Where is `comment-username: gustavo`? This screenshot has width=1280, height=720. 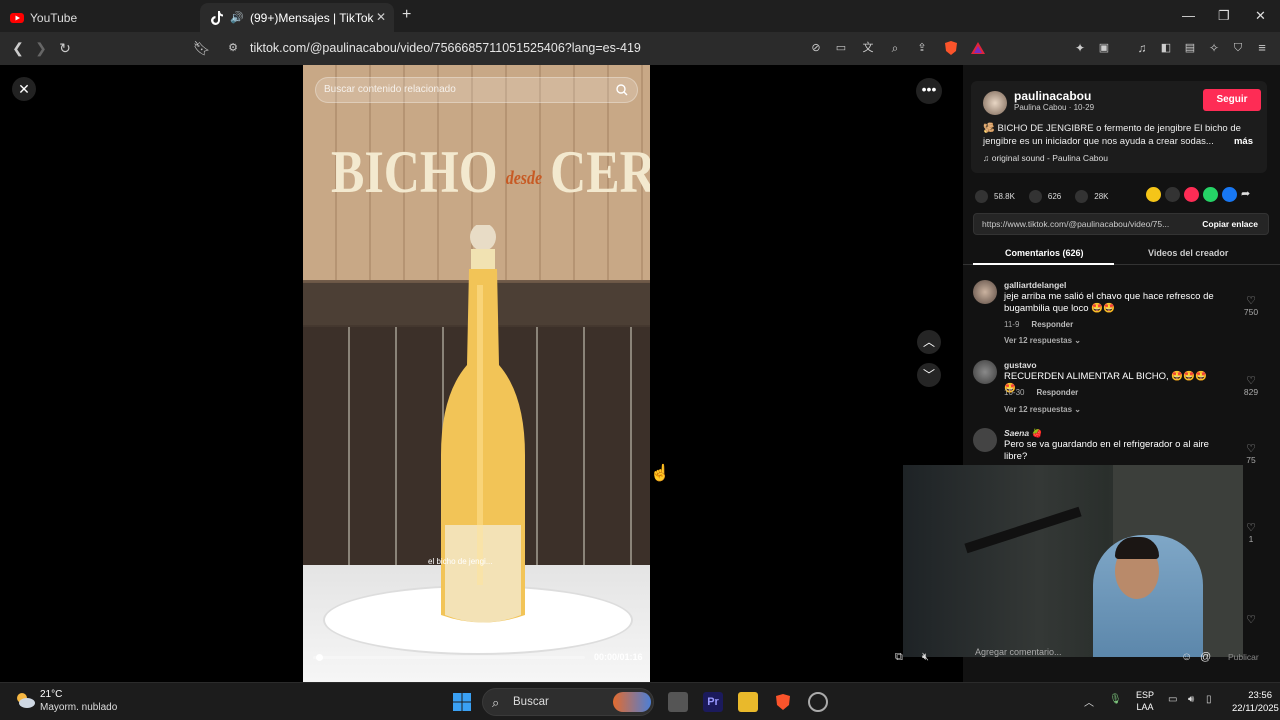
comment-username: gustavo is located at coordinates (1020, 365).